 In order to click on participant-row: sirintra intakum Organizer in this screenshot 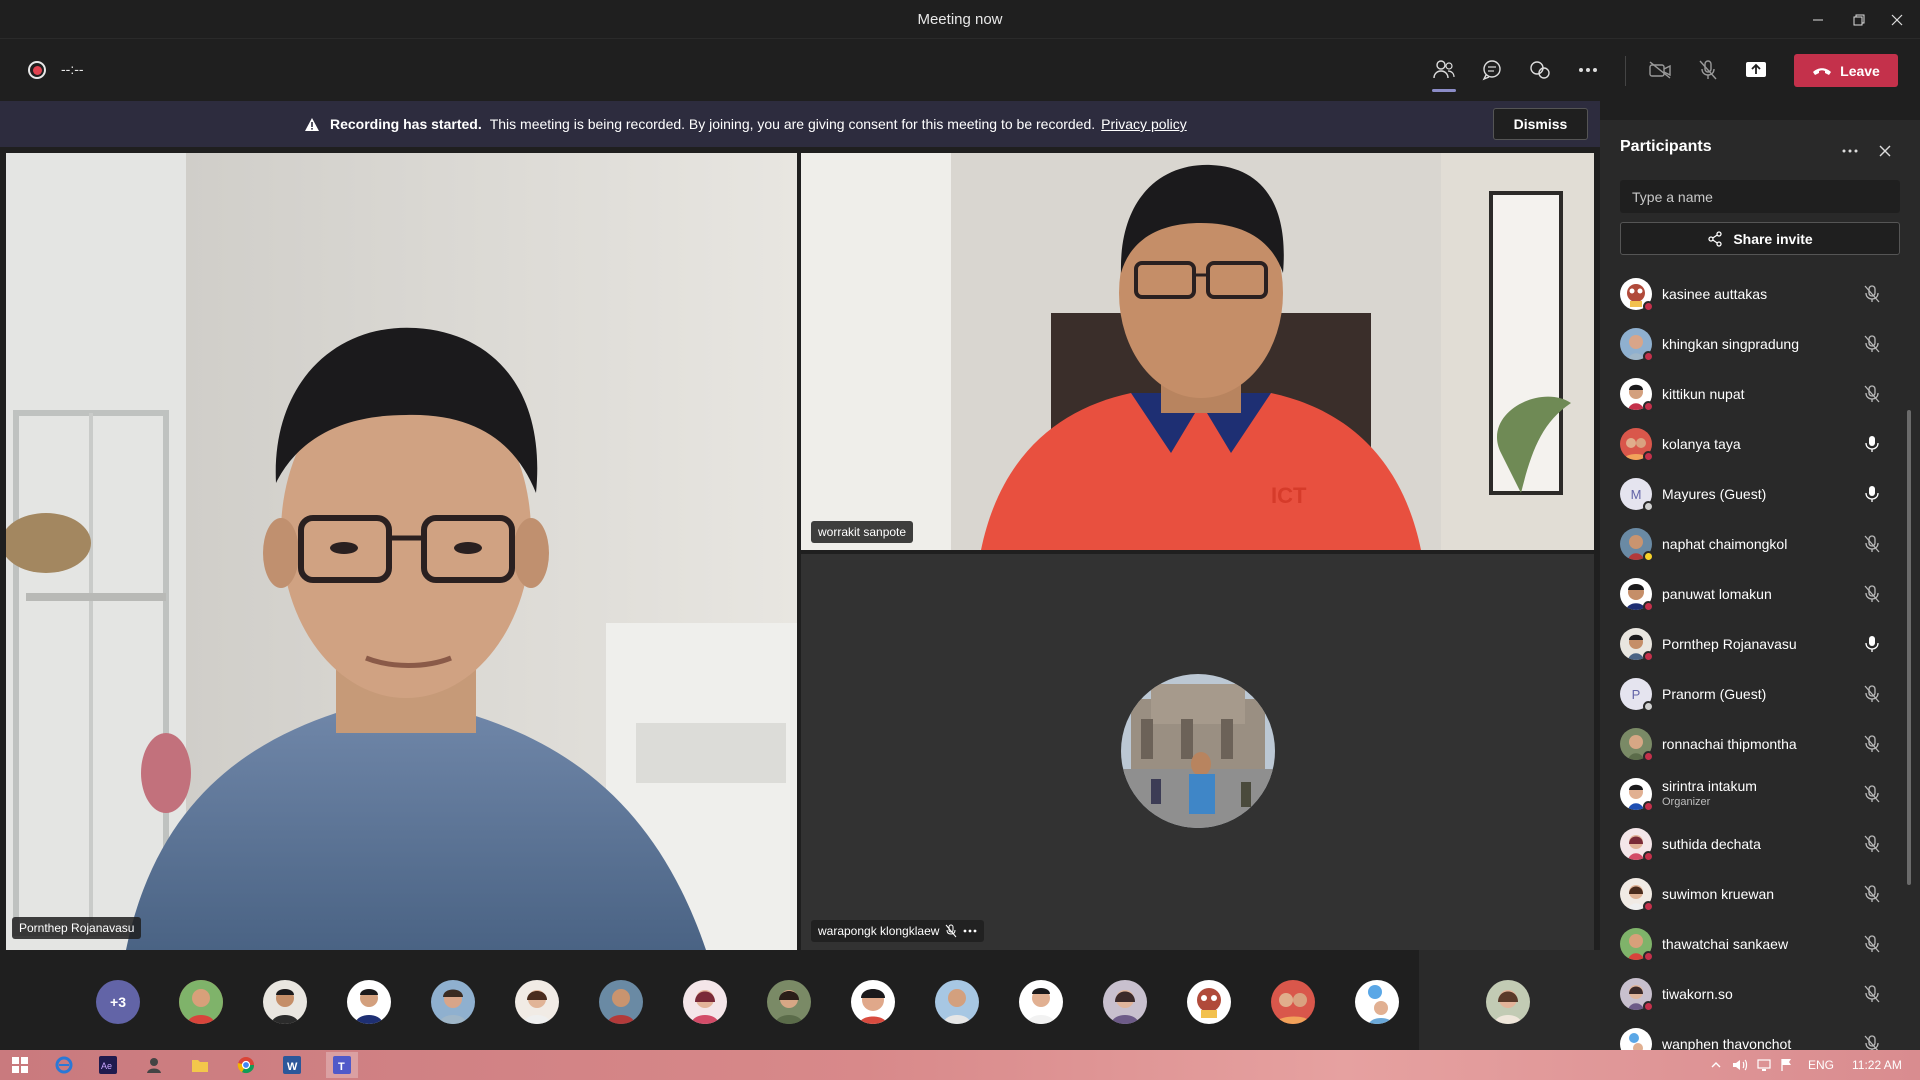, I will do `click(1755, 795)`.